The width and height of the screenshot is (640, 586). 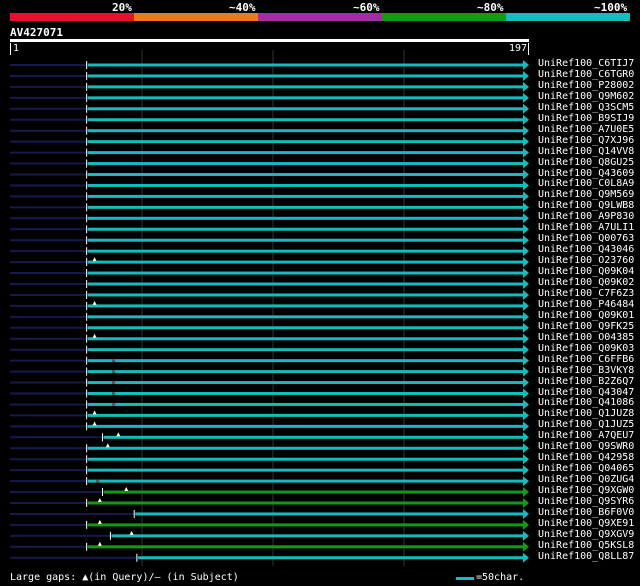 What do you see at coordinates (586, 293) in the screenshot?
I see `hit-label: UniRef100_C7F6Z3` at bounding box center [586, 293].